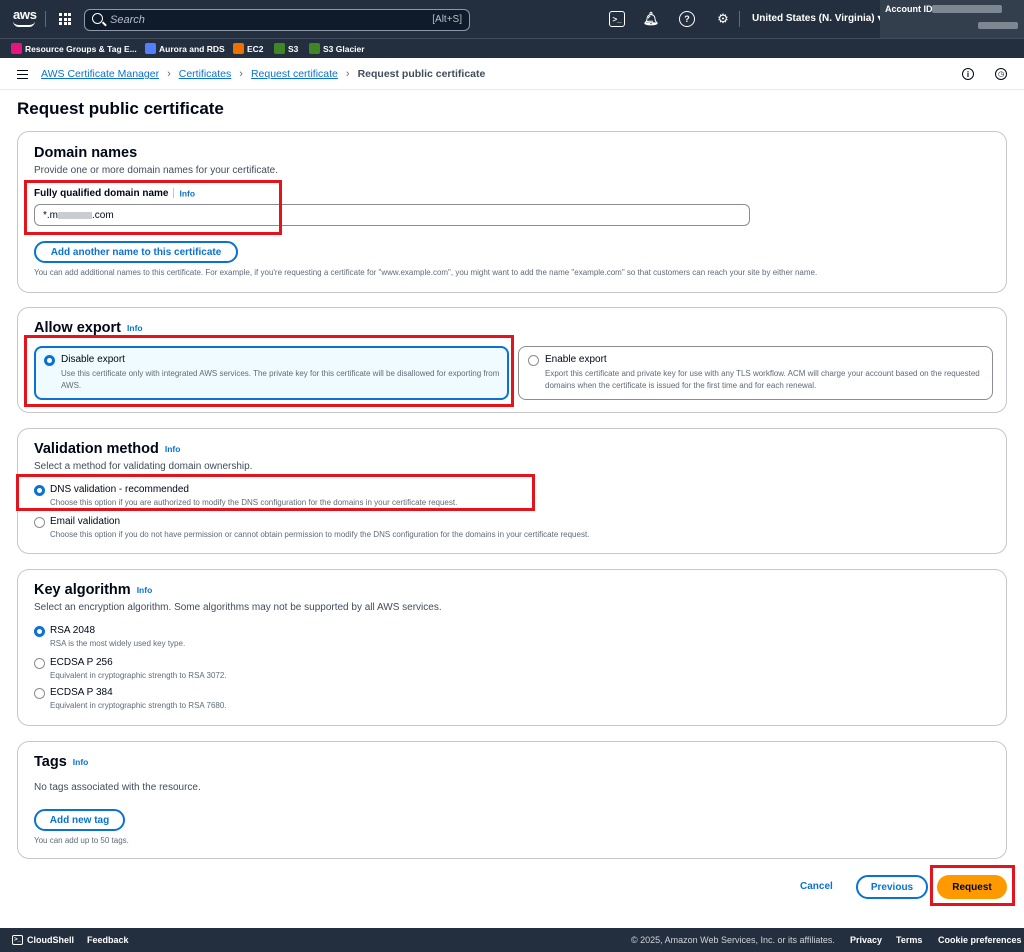  What do you see at coordinates (39, 522) in the screenshot?
I see `email-validation-radio` at bounding box center [39, 522].